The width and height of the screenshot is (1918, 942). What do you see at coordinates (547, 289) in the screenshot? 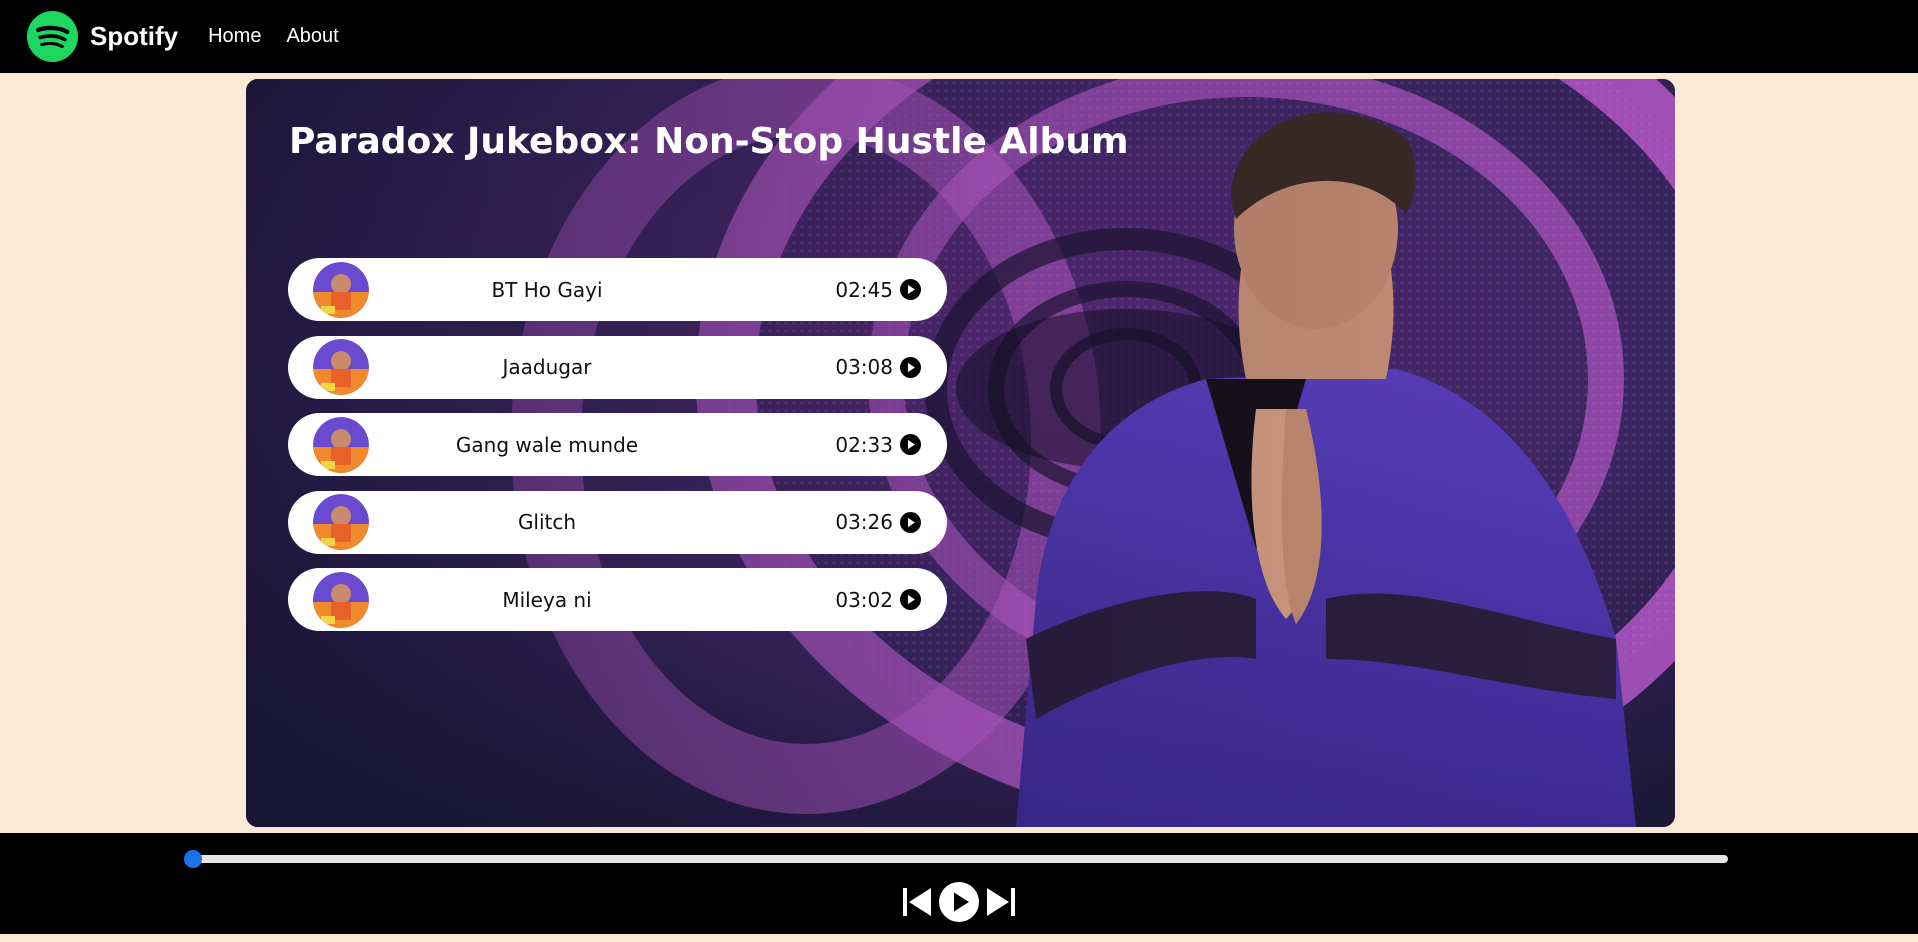
I see `song-title: BT Ho Gayi` at bounding box center [547, 289].